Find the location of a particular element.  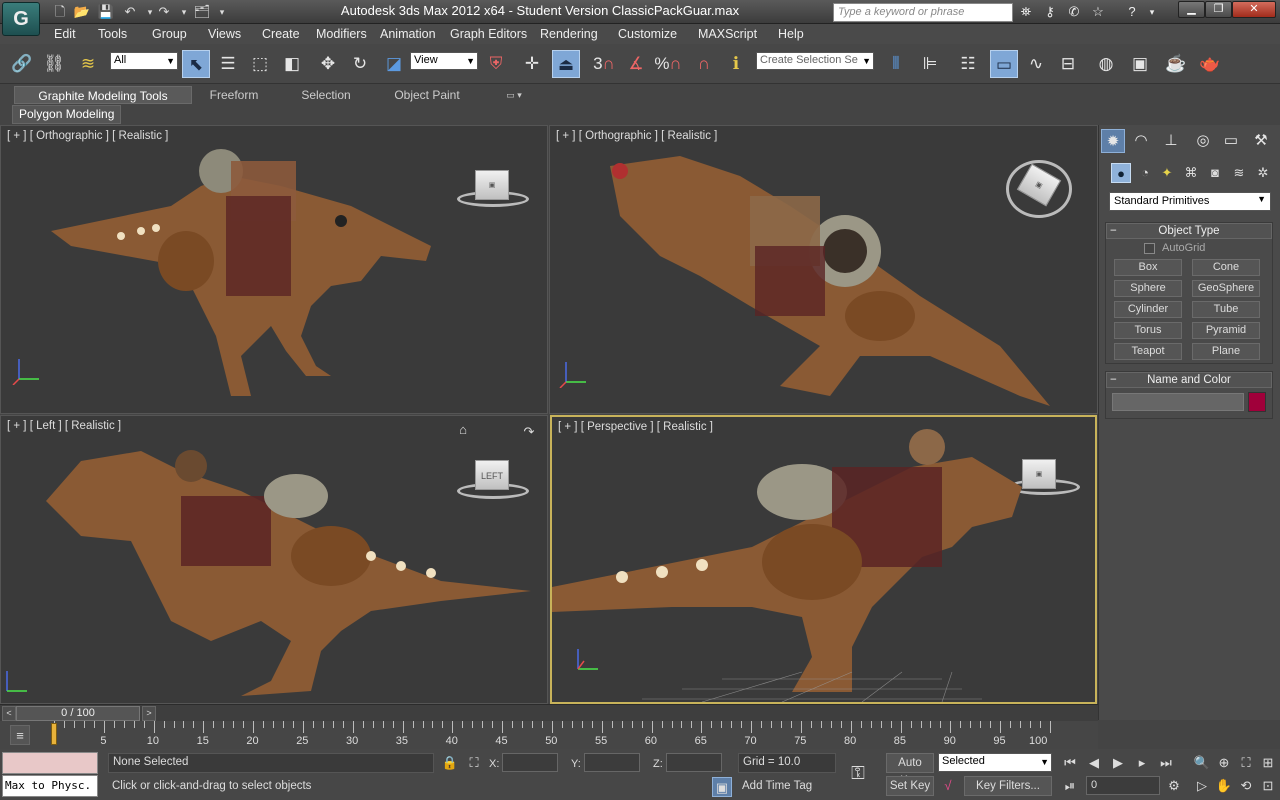

tab-freeform: Freeform is located at coordinates (234, 95).